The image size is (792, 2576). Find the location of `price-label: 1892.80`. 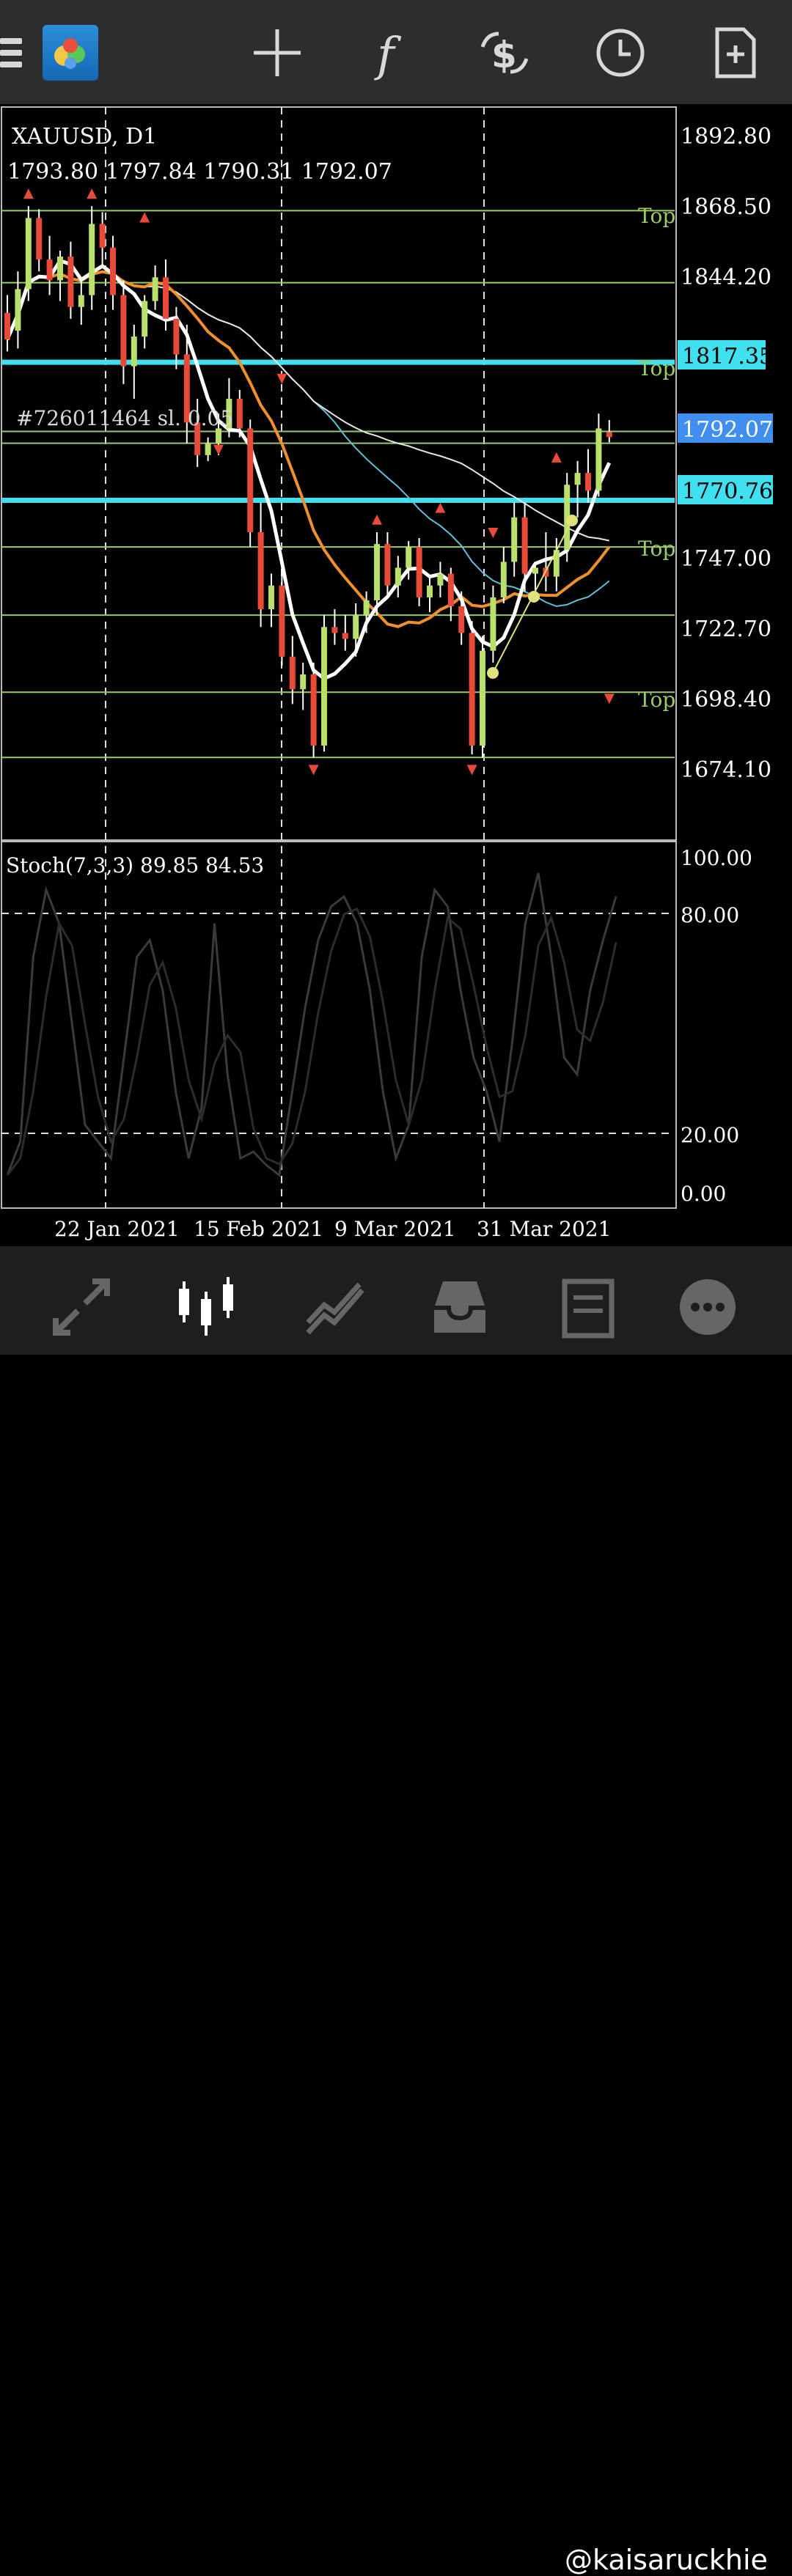

price-label: 1892.80 is located at coordinates (726, 137).